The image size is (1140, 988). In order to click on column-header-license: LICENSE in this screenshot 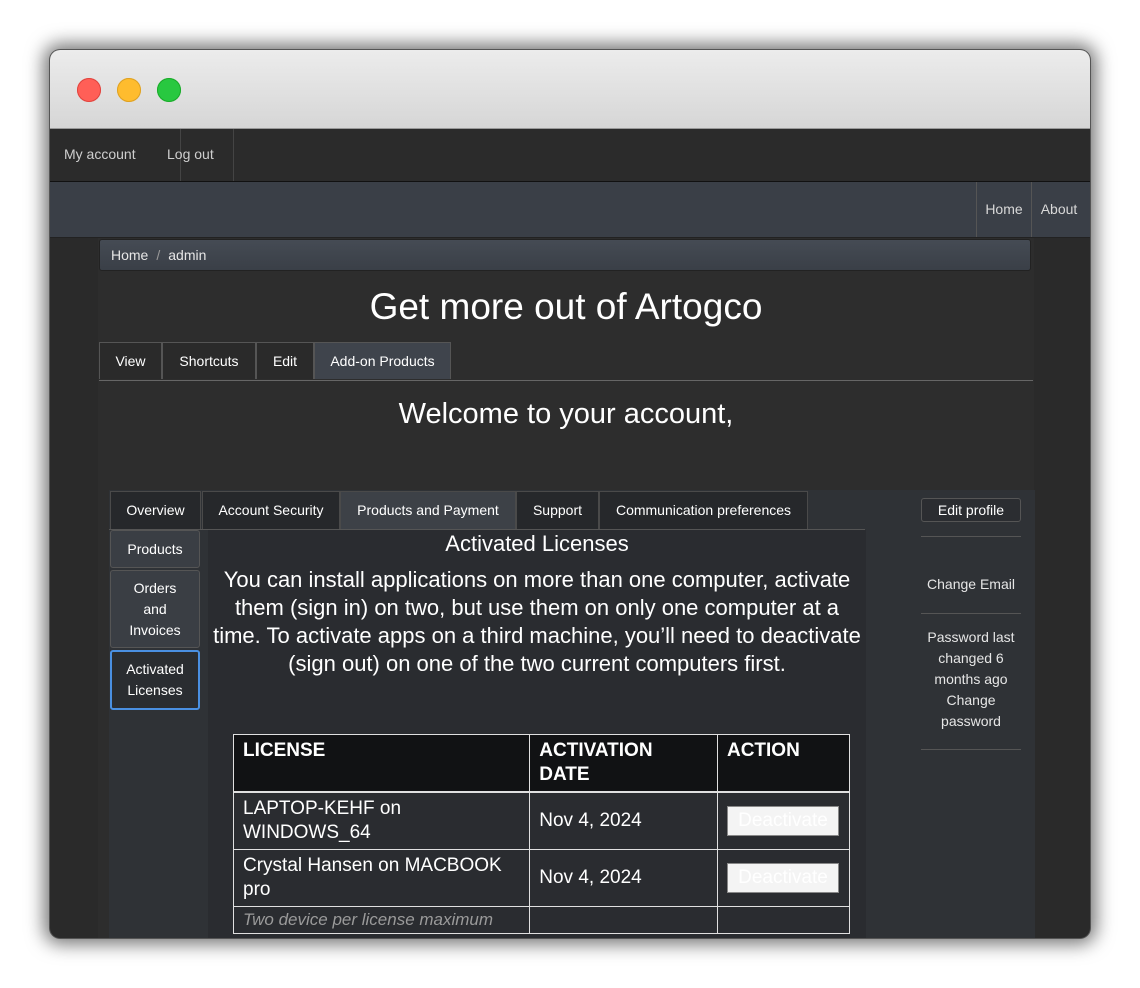, I will do `click(381, 763)`.